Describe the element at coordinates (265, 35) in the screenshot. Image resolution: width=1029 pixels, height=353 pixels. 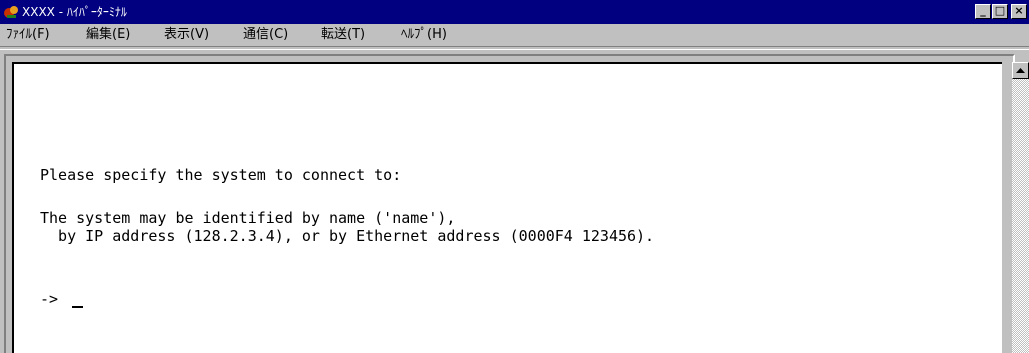
I see `menu-call: 通信(C)` at that location.